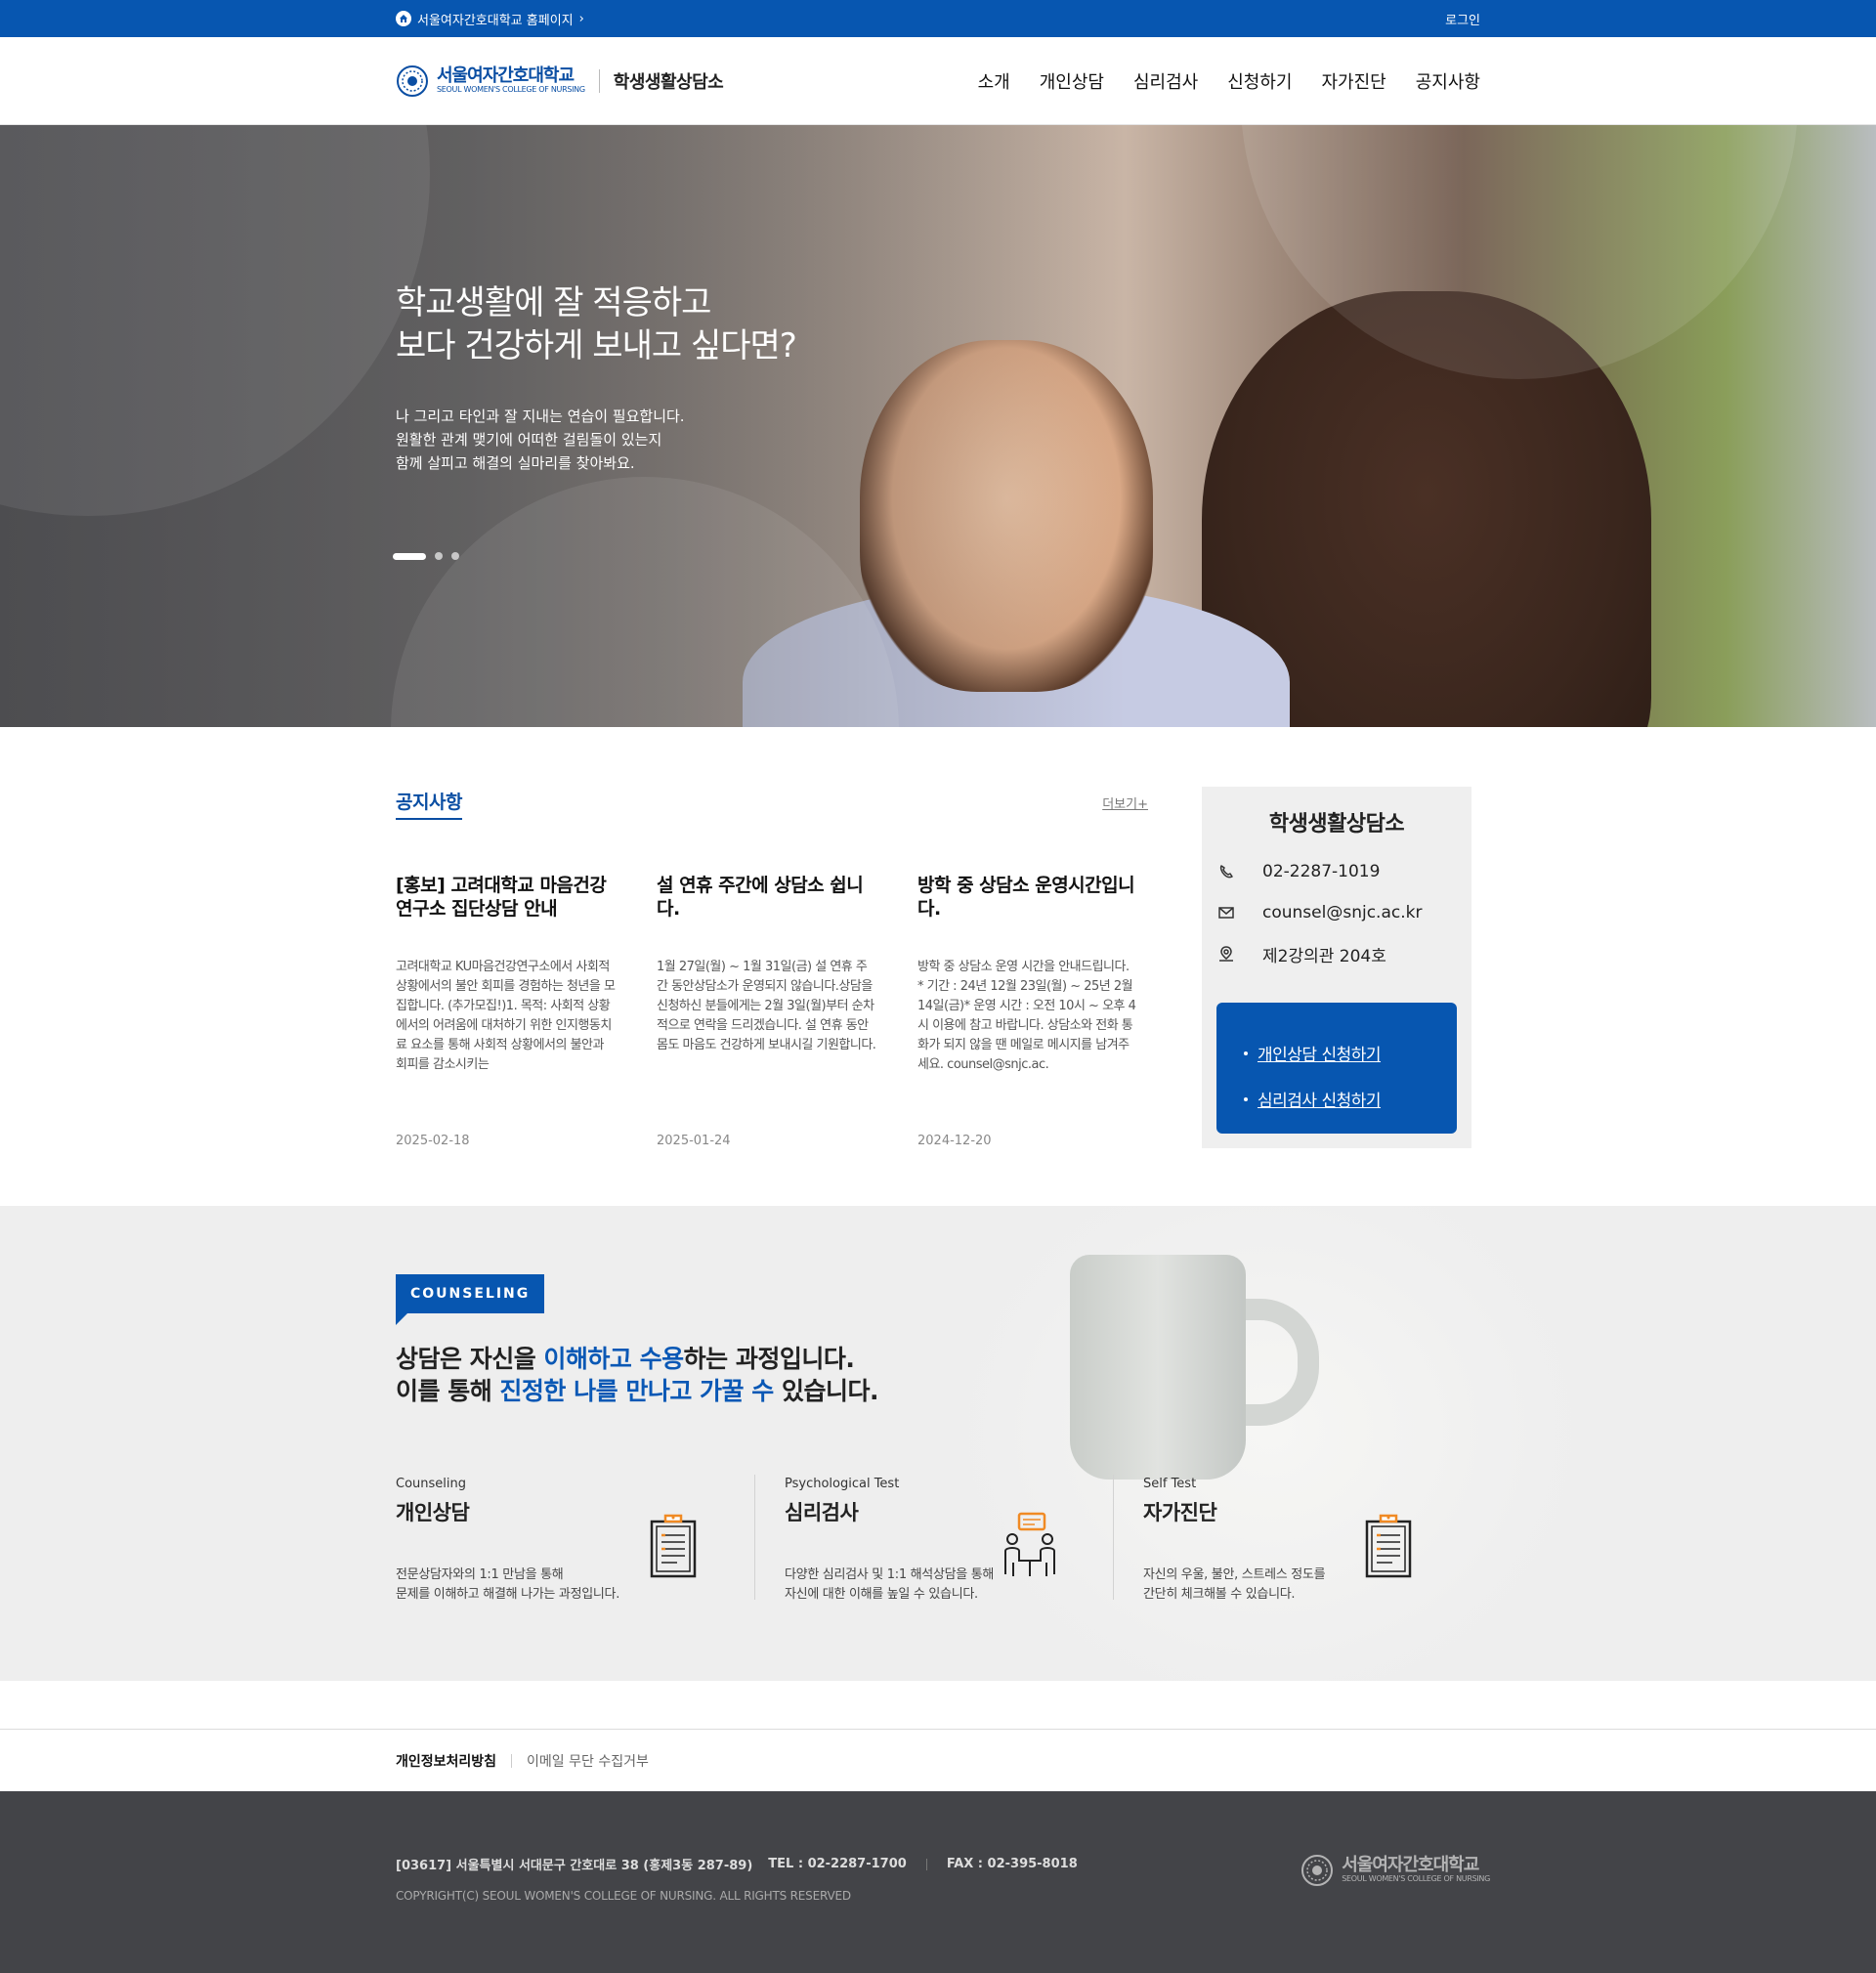 The image size is (1876, 1973). I want to click on apply-box: 개인상담 신청하기 심리검사 신청하기, so click(1336, 1068).